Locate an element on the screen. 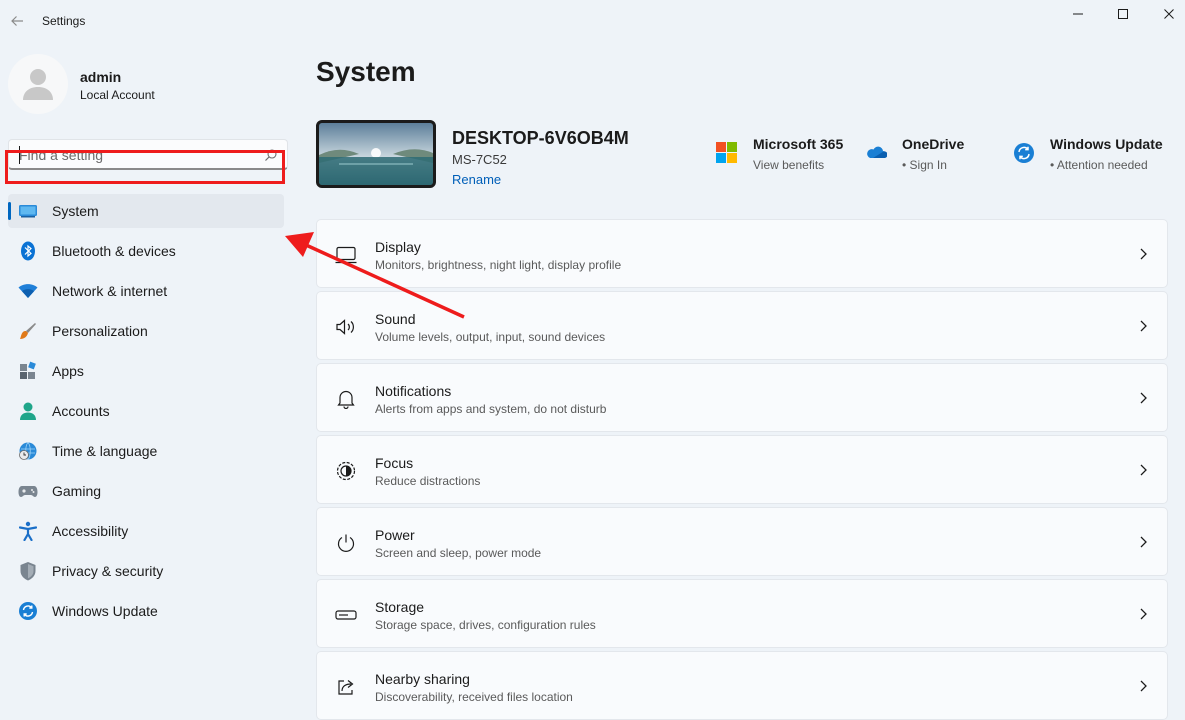 This screenshot has width=1185, height=720. close-button is located at coordinates (1165, 14).